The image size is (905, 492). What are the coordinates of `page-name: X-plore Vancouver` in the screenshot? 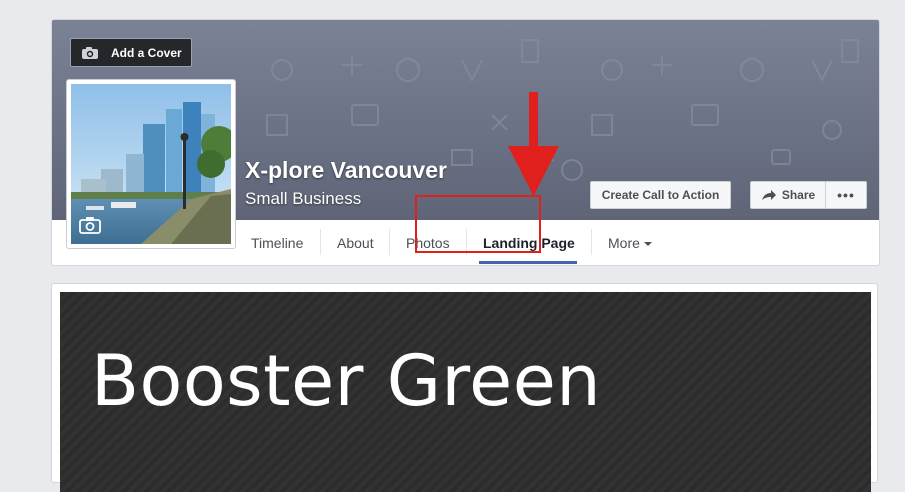 It's located at (346, 170).